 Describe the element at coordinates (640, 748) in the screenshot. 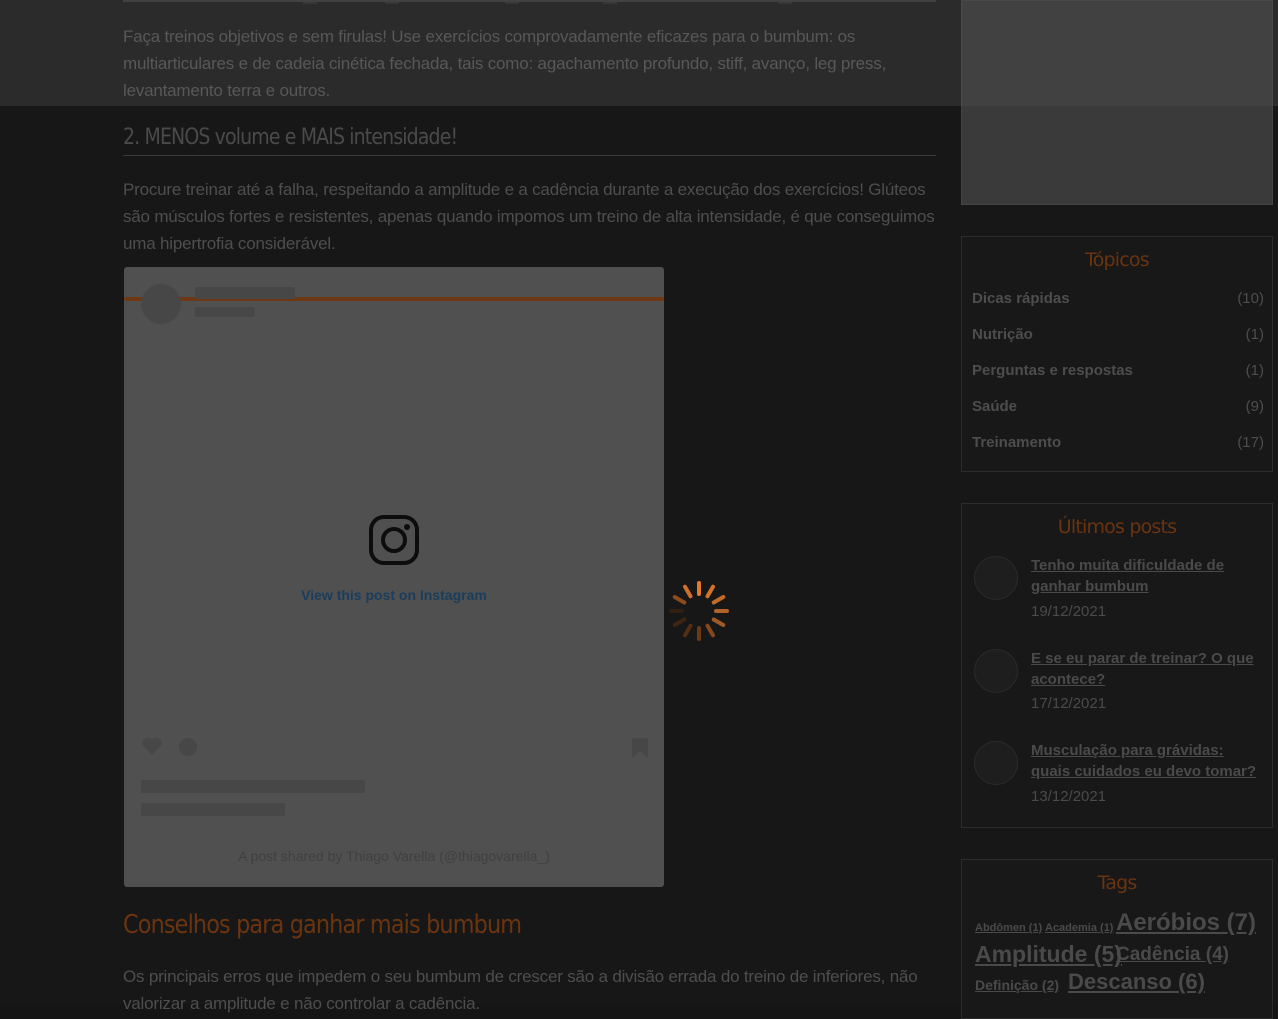

I see `bookmark-icon` at that location.